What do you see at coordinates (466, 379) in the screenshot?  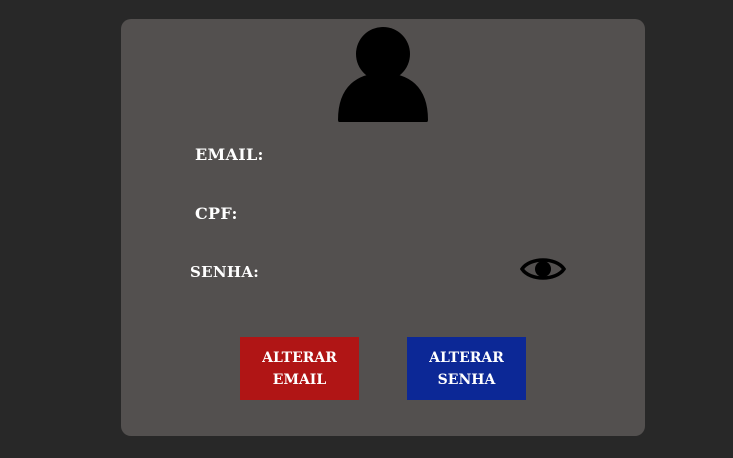 I see `alterar-senha-line2: SENHA` at bounding box center [466, 379].